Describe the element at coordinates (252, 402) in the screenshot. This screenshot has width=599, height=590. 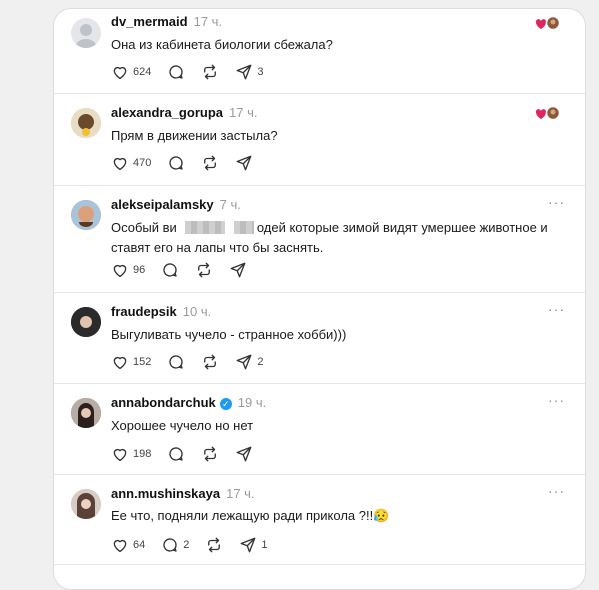
I see `timestamp: 19 ч.` at that location.